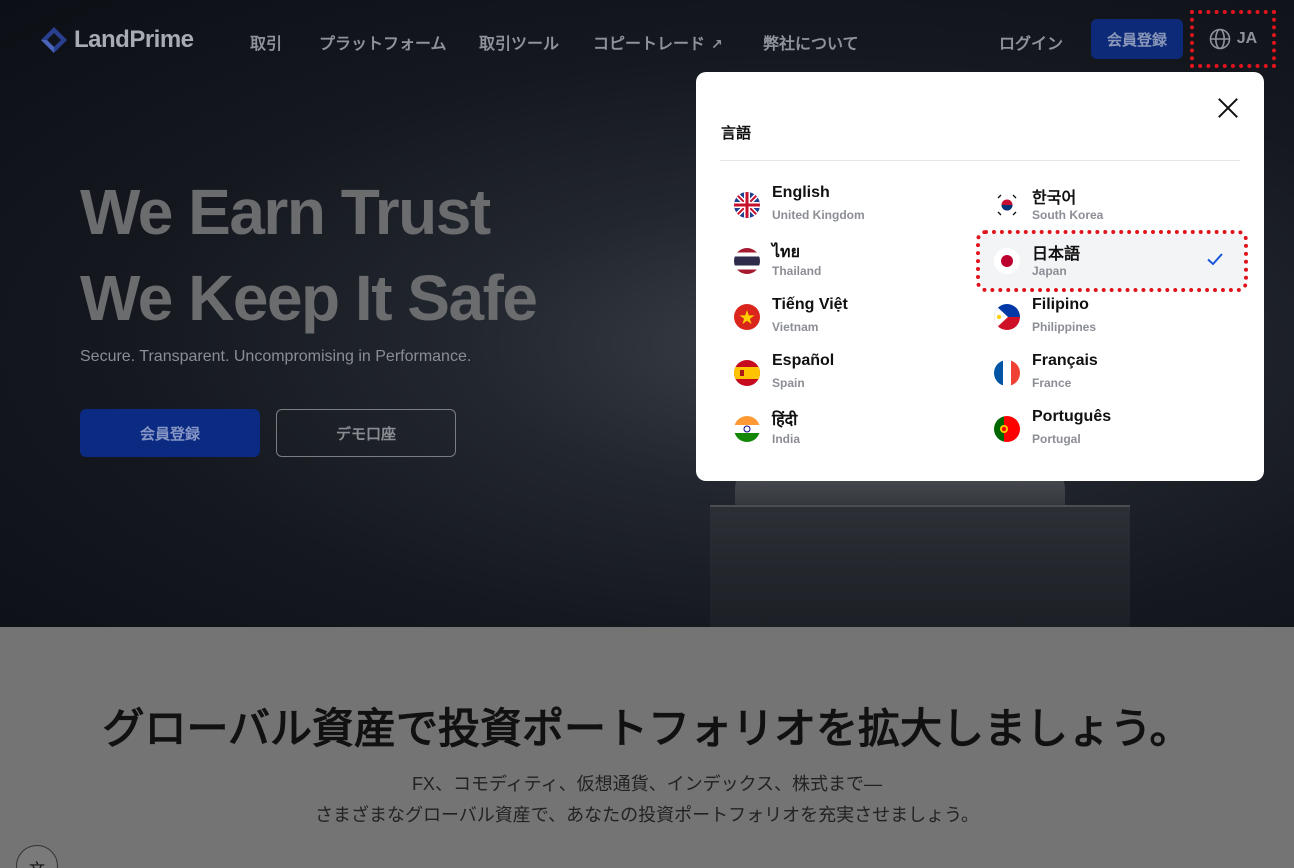  Describe the element at coordinates (1112, 373) in the screenshot. I see `language-option-french: Français France` at that location.